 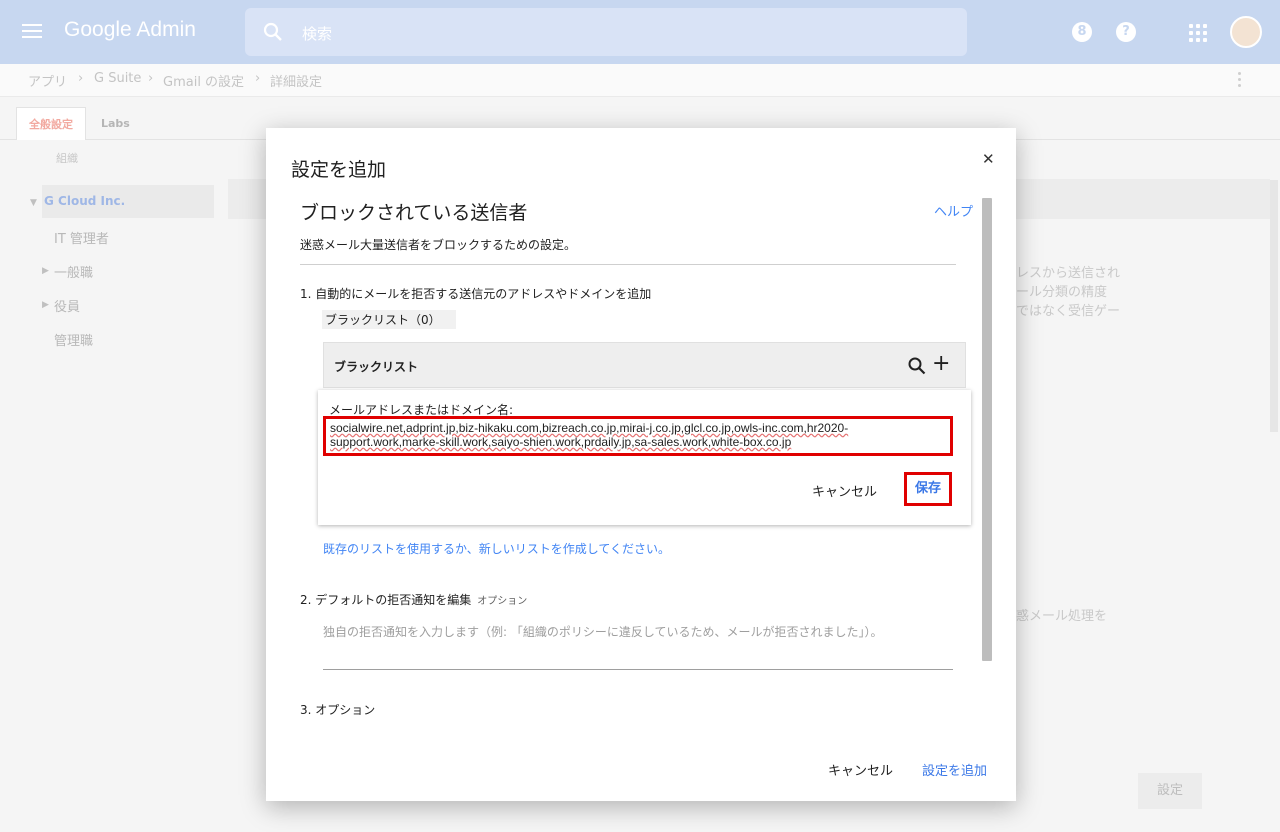 What do you see at coordinates (81, 237) in the screenshot?
I see `org-item-it: IT 管理者` at bounding box center [81, 237].